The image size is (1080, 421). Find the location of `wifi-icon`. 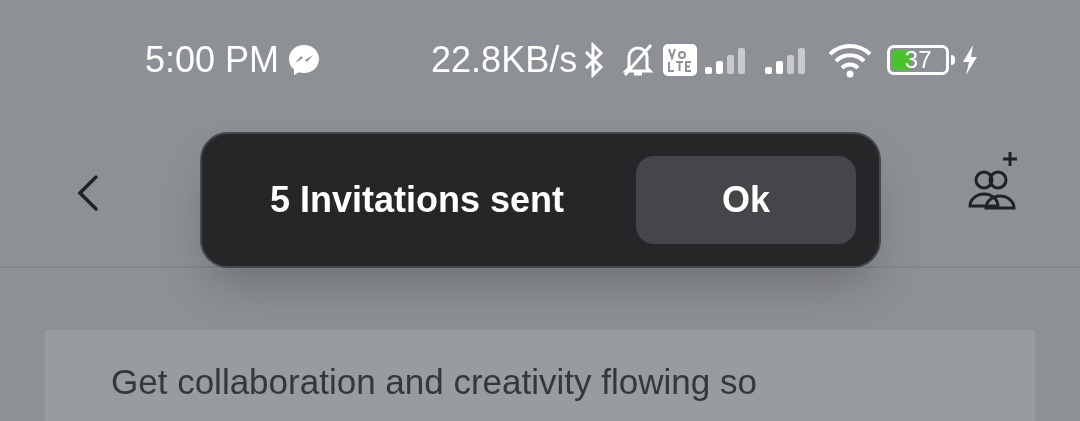

wifi-icon is located at coordinates (850, 60).